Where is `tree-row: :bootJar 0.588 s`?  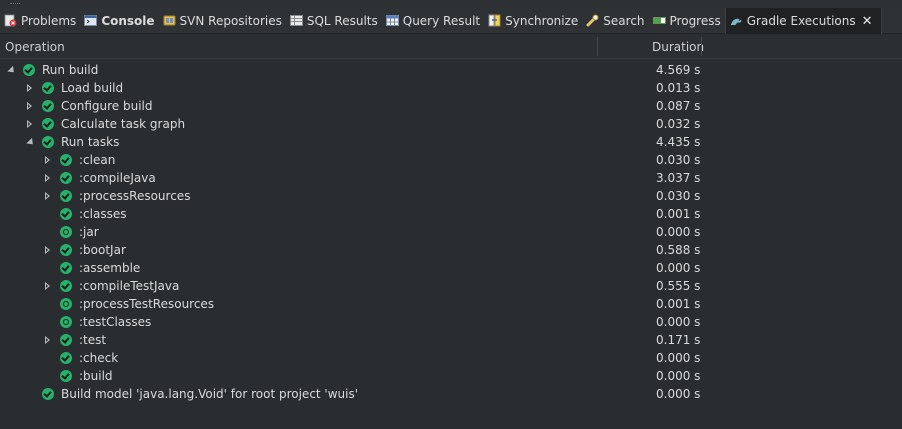
tree-row: :bootJar 0.588 s is located at coordinates (451, 250).